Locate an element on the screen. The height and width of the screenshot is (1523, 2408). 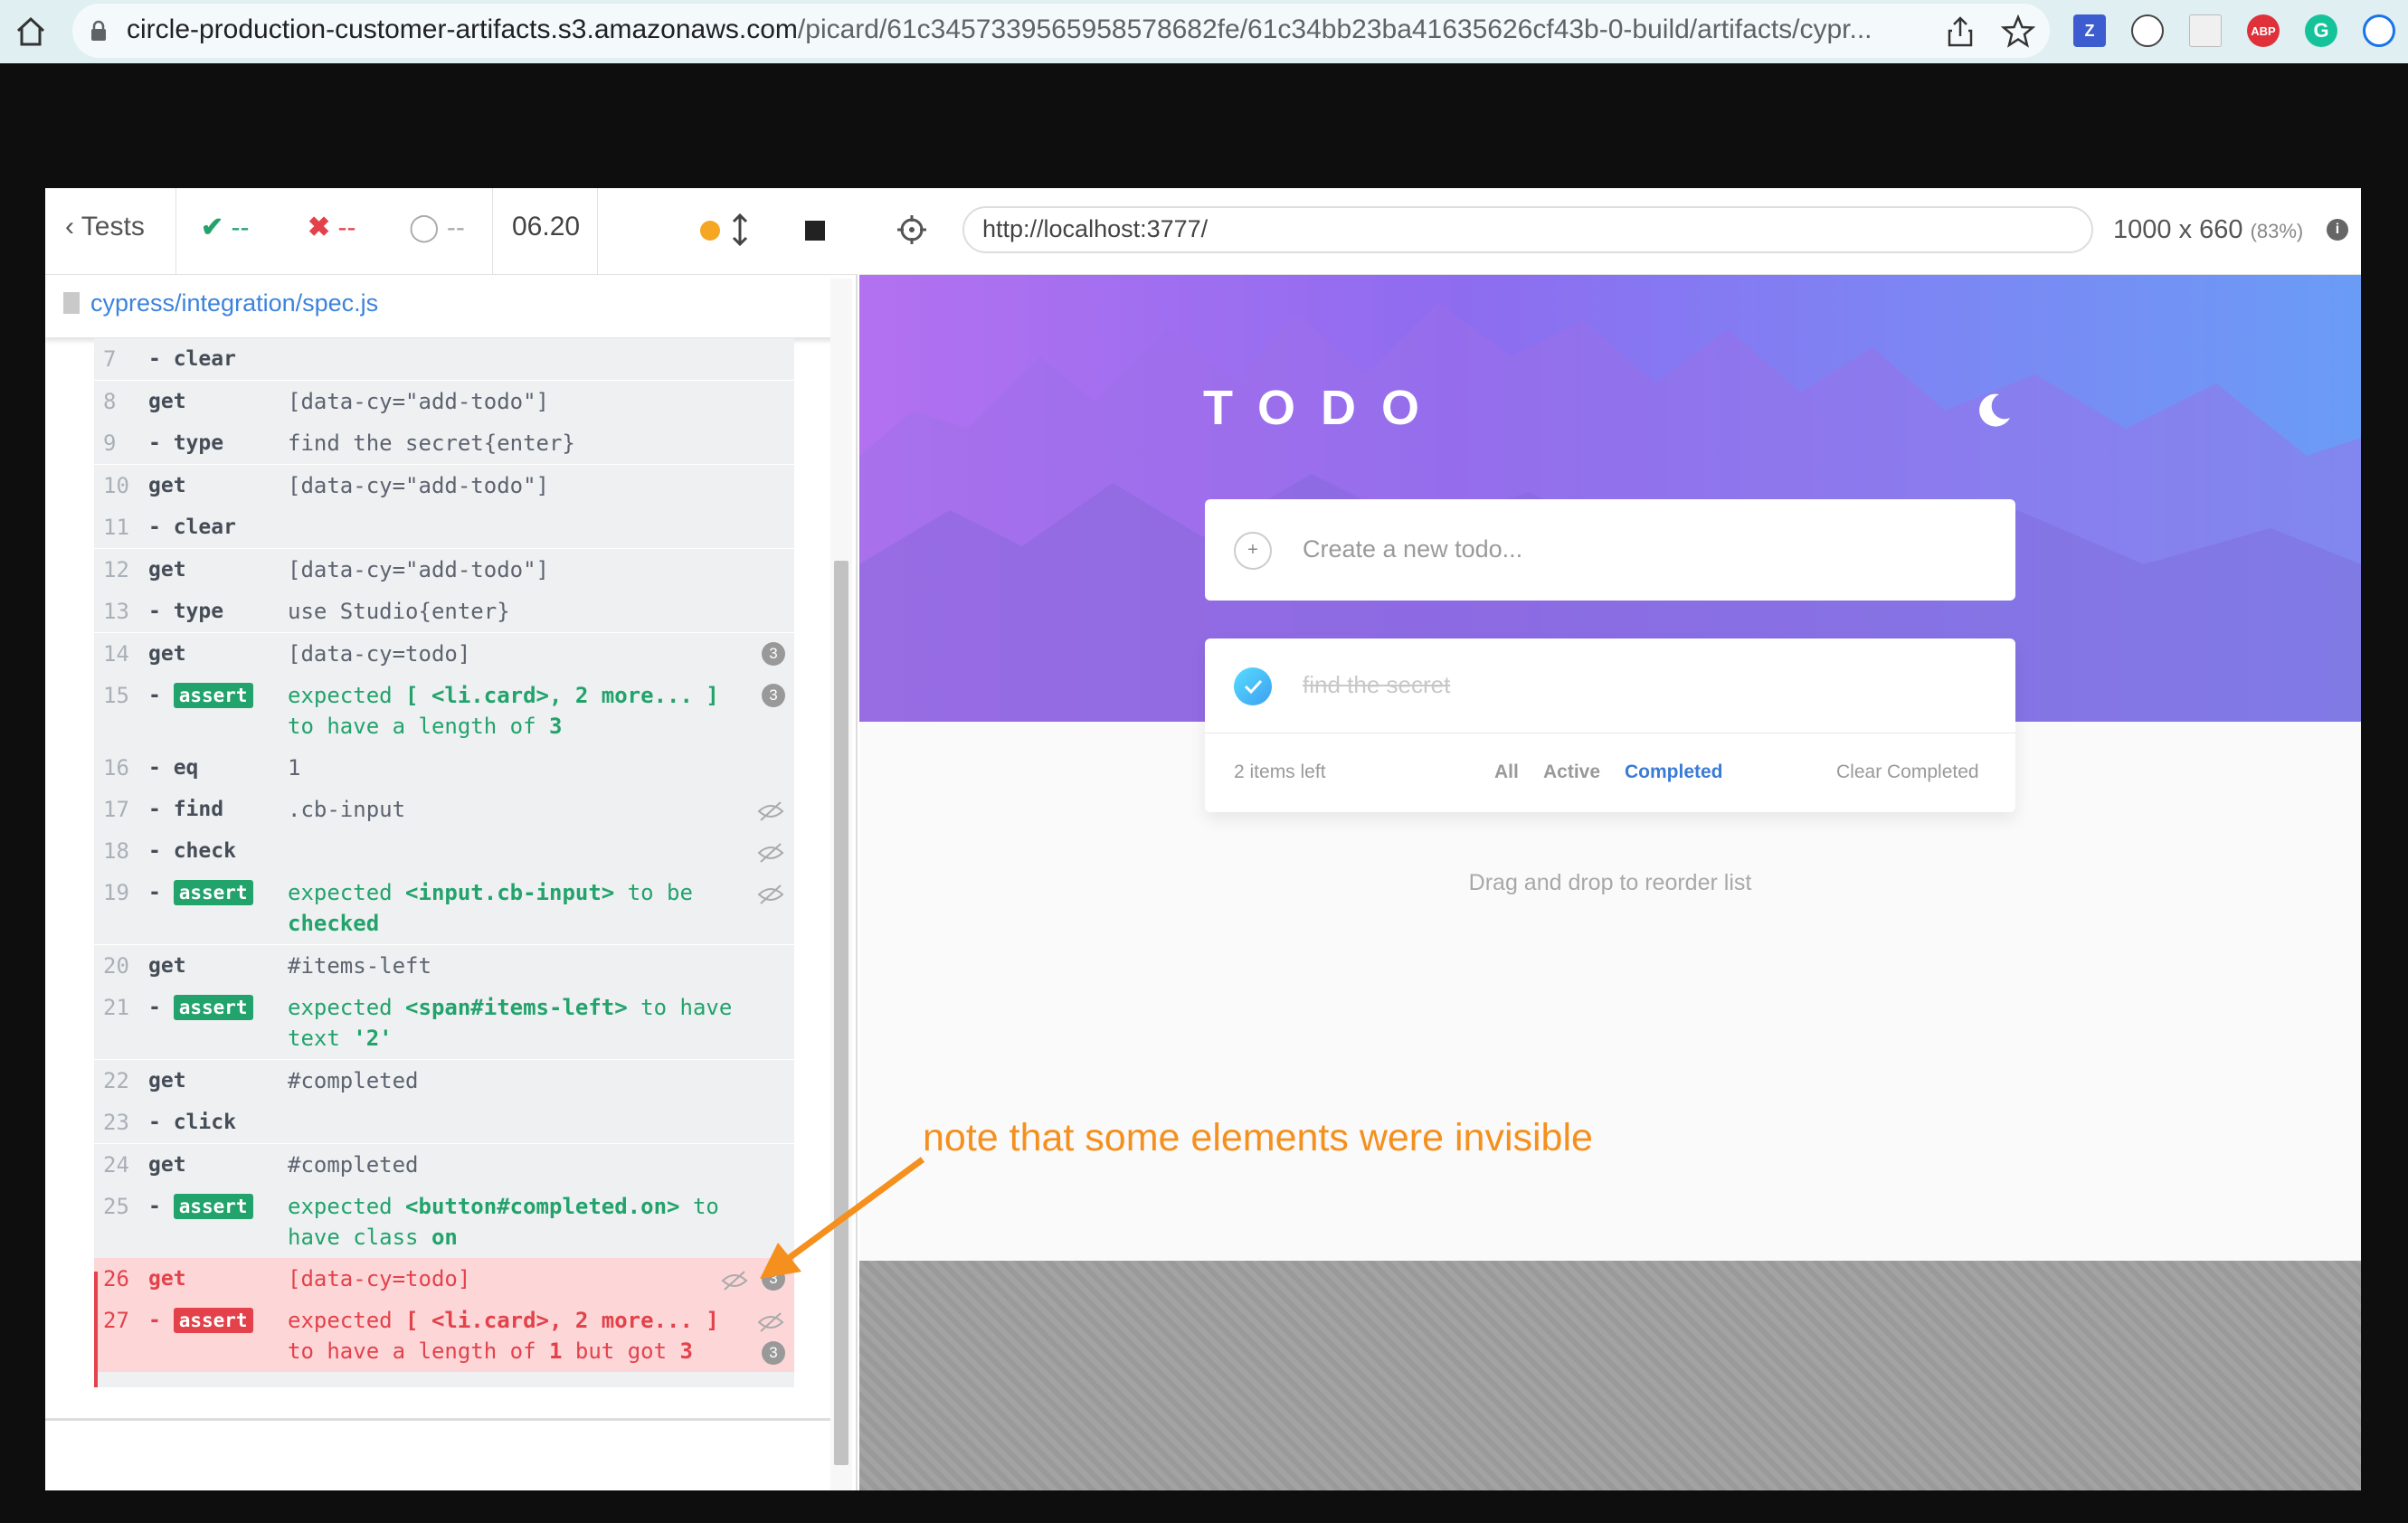
command-row: 12 get [data-cy="add-todo"] is located at coordinates (444, 570).